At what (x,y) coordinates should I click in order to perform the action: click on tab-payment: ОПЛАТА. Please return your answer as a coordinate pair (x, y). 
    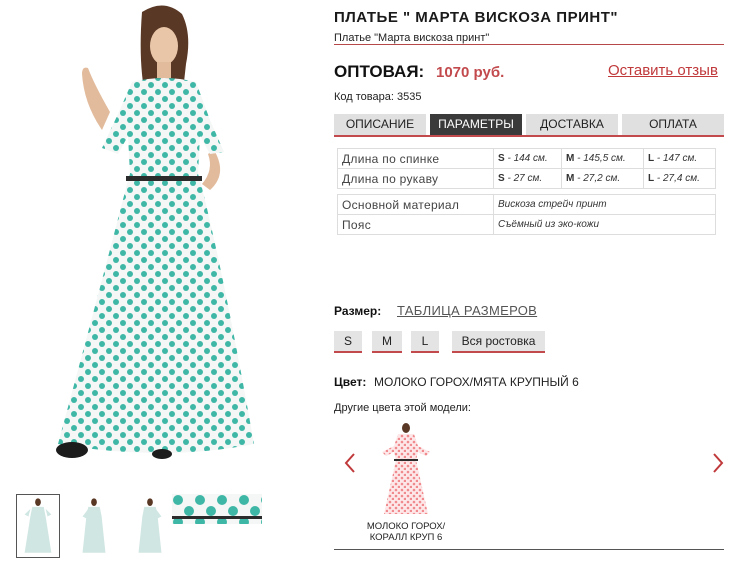
    Looking at the image, I should click on (673, 124).